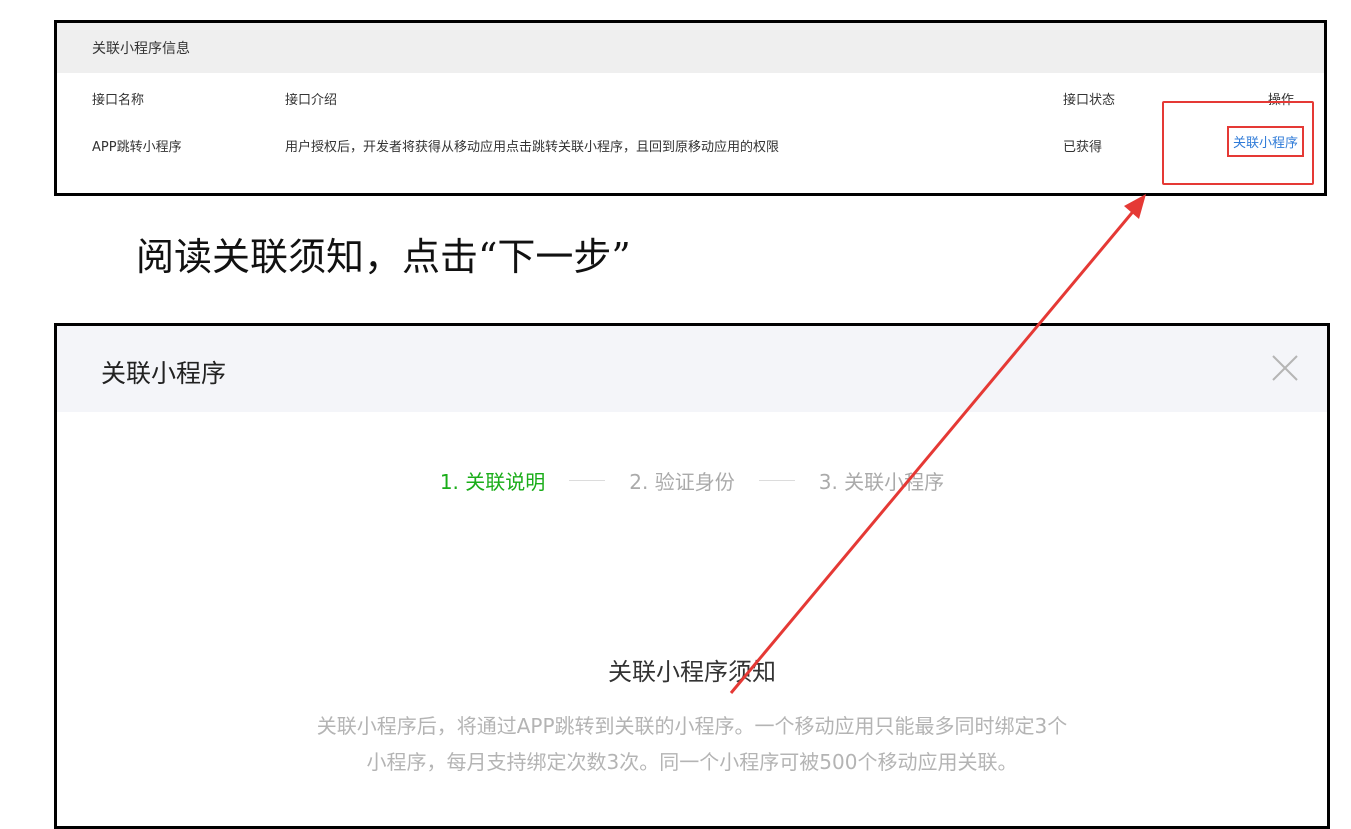 The image size is (1351, 829). I want to click on dialog-title: 关联小程序, so click(164, 373).